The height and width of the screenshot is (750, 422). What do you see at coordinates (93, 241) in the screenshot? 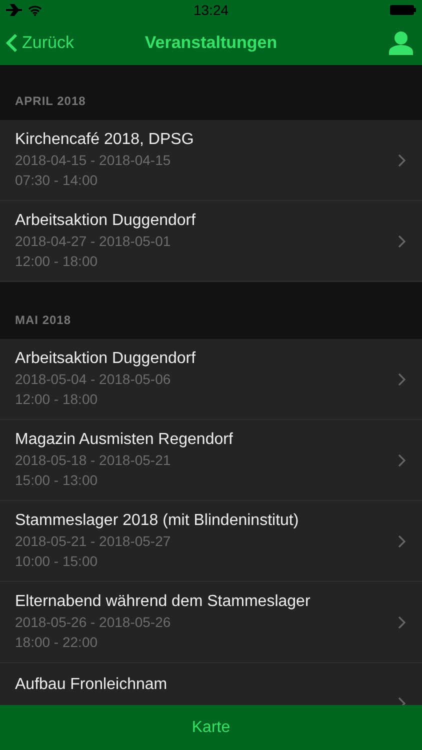
I see `event-dates: 2018-04-27 - 2018-05-01` at bounding box center [93, 241].